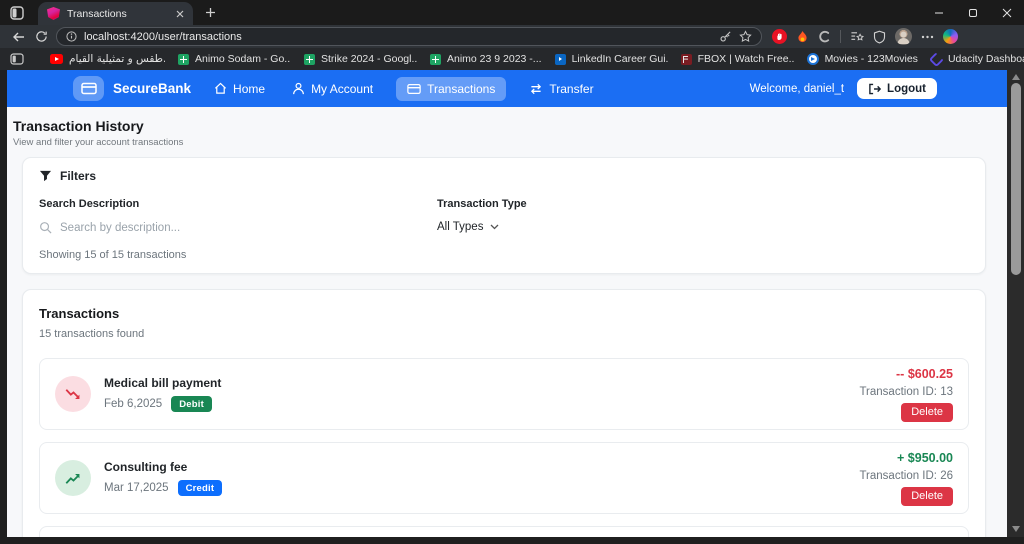  Describe the element at coordinates (133, 404) in the screenshot. I see `transaction-date: Feb 6,2025` at that location.